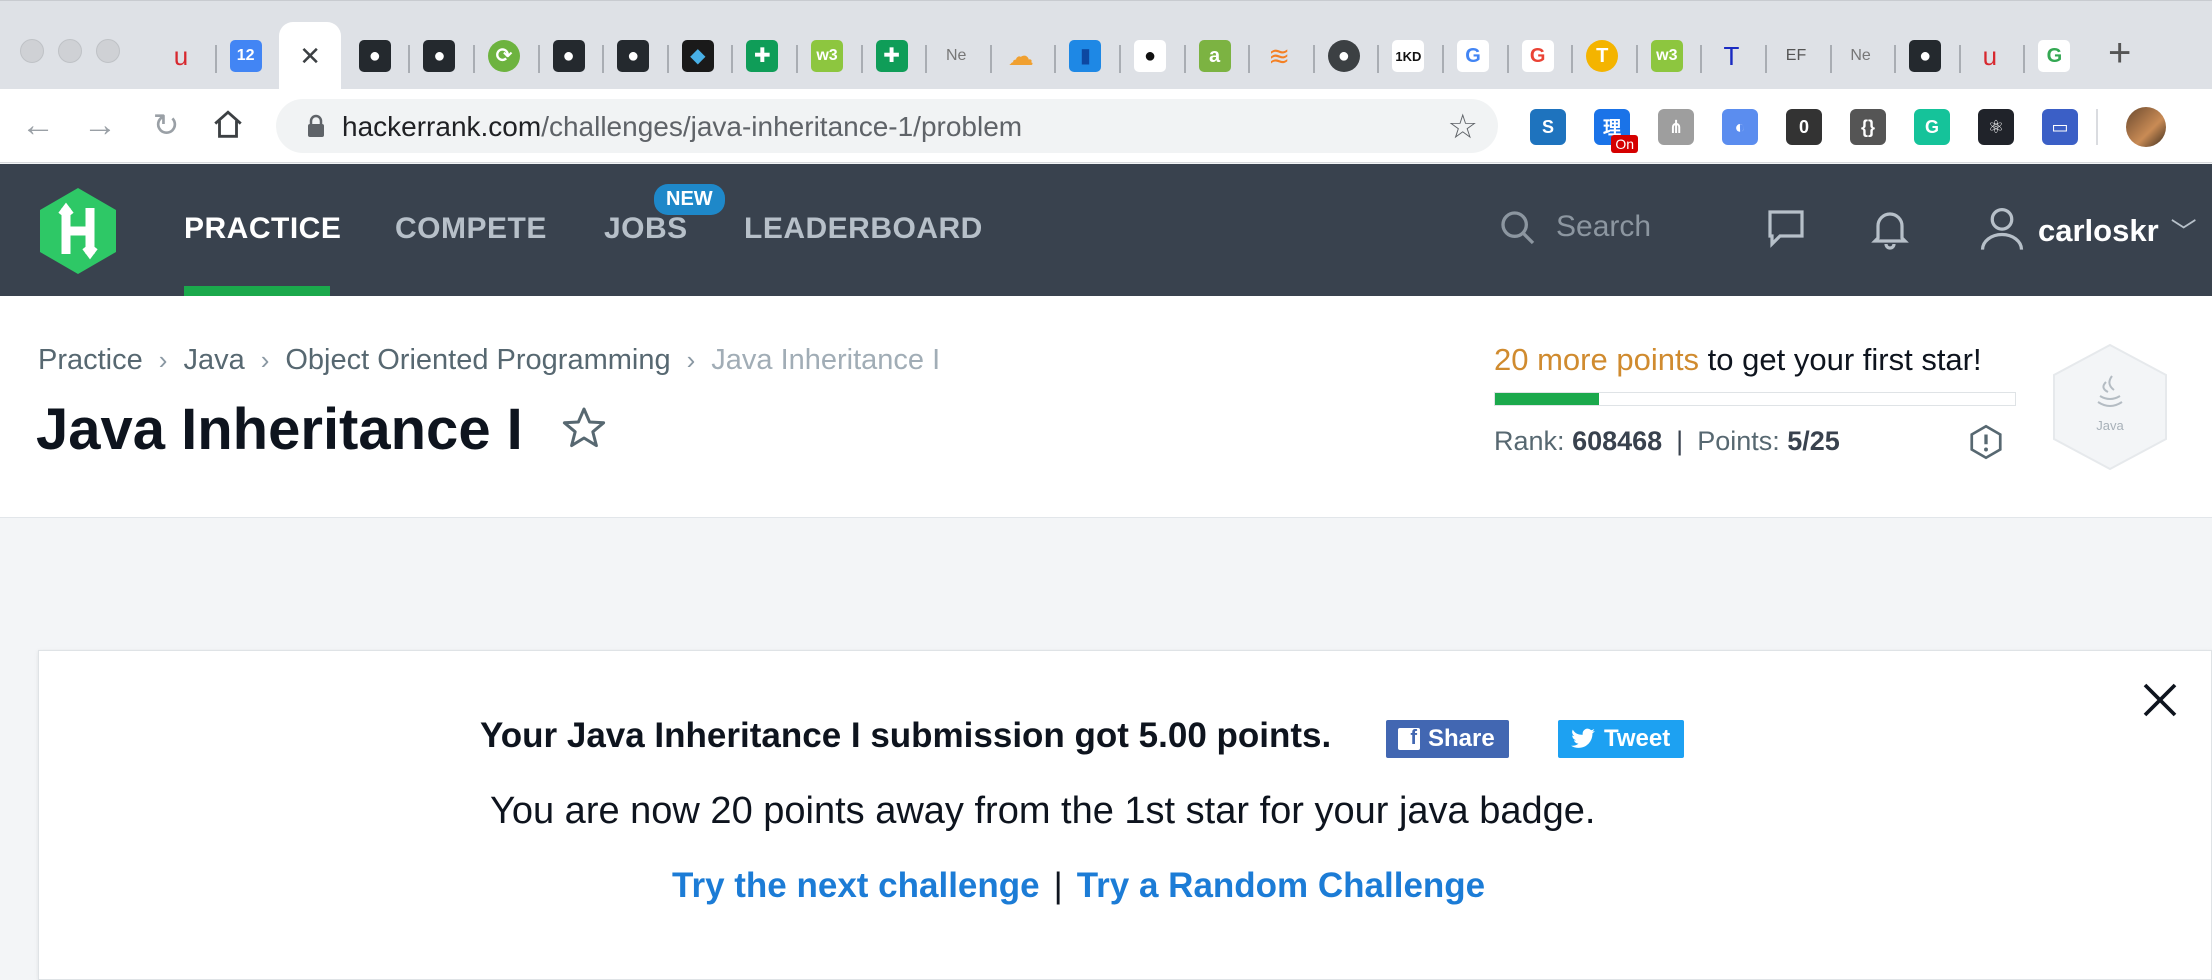 This screenshot has width=2212, height=980. I want to click on rank-points: Rank: 608468 | Points: 5/25, so click(1667, 441).